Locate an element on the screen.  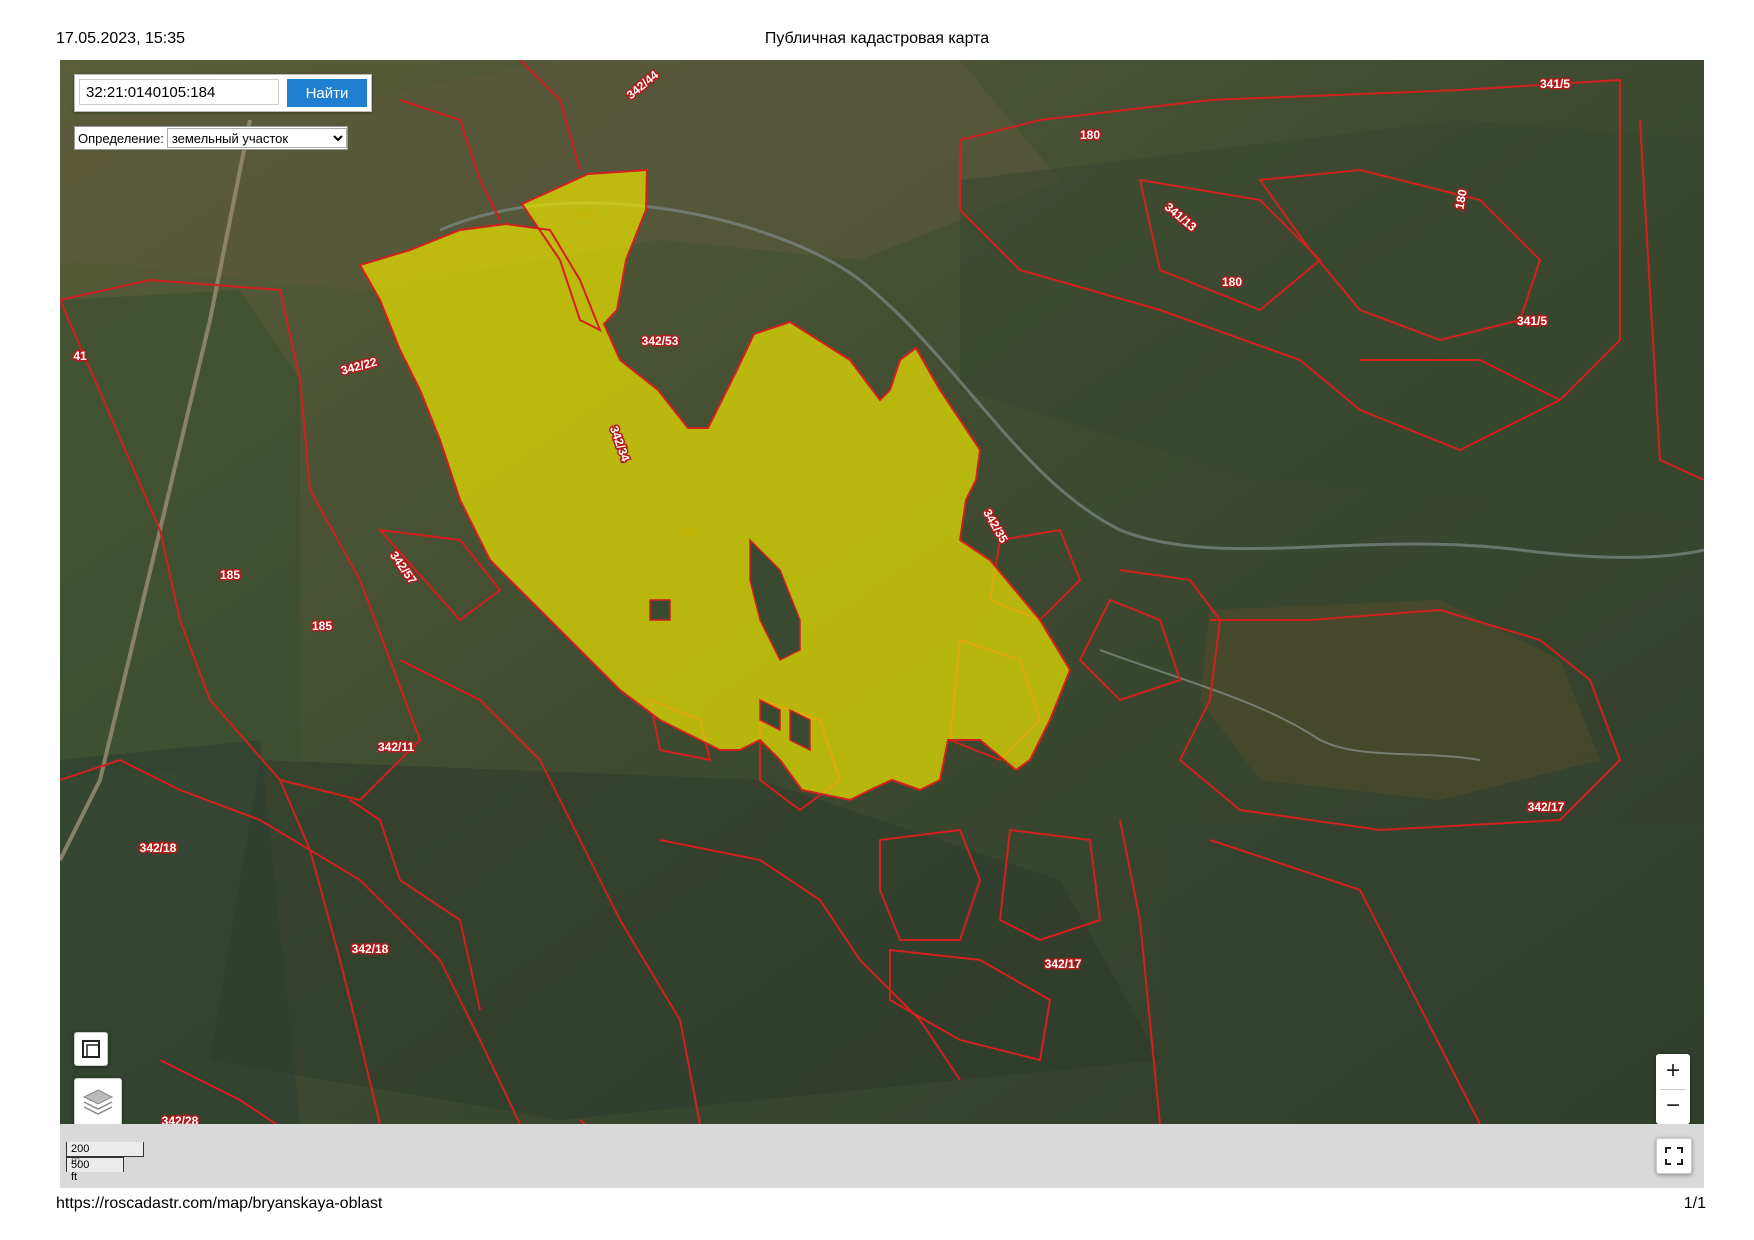
object-type-select: земельный участок is located at coordinates (256, 138).